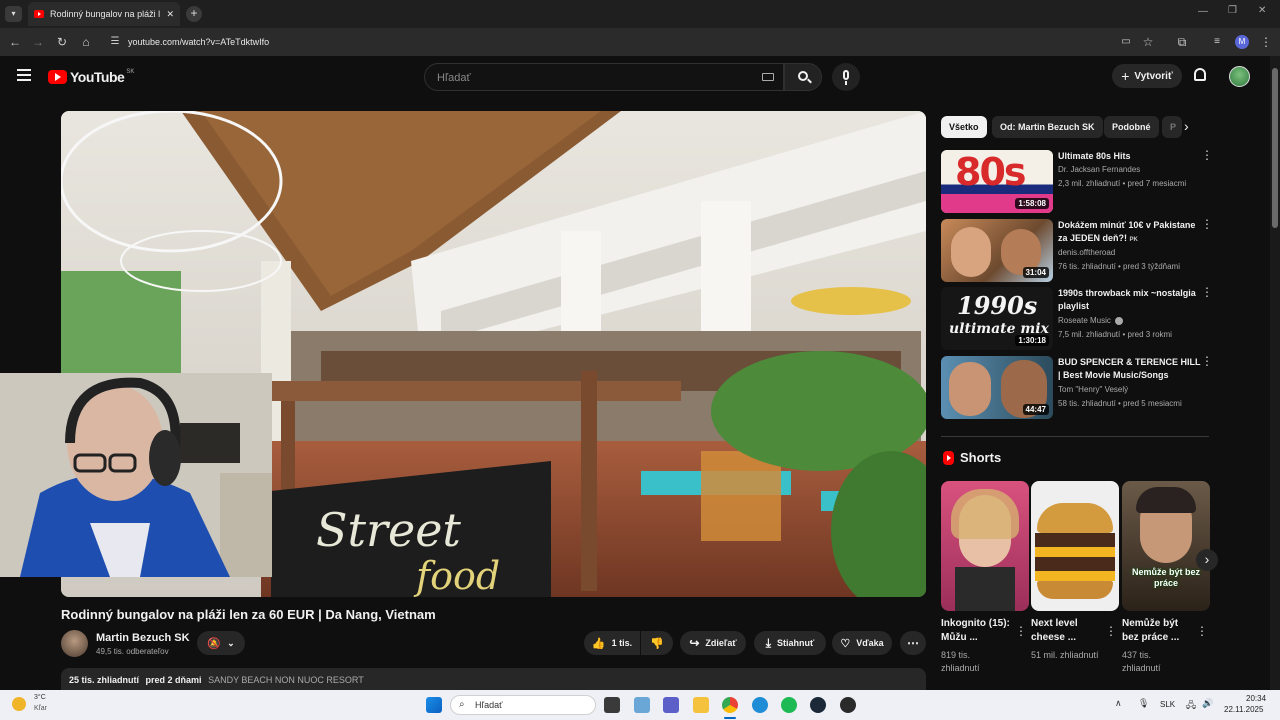  What do you see at coordinates (730, 705) in the screenshot?
I see `chrome-icon` at bounding box center [730, 705].